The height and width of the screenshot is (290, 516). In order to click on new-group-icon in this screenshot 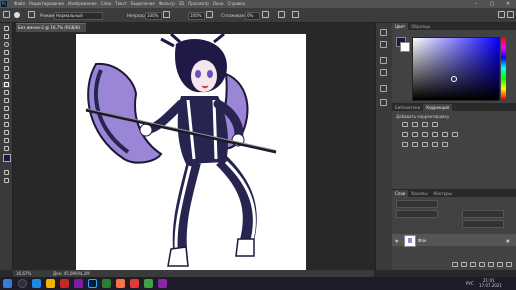, I will do `click(491, 264)`.